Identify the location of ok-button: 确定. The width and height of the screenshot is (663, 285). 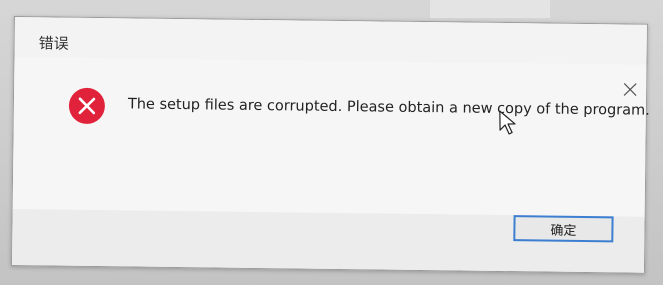
(563, 229).